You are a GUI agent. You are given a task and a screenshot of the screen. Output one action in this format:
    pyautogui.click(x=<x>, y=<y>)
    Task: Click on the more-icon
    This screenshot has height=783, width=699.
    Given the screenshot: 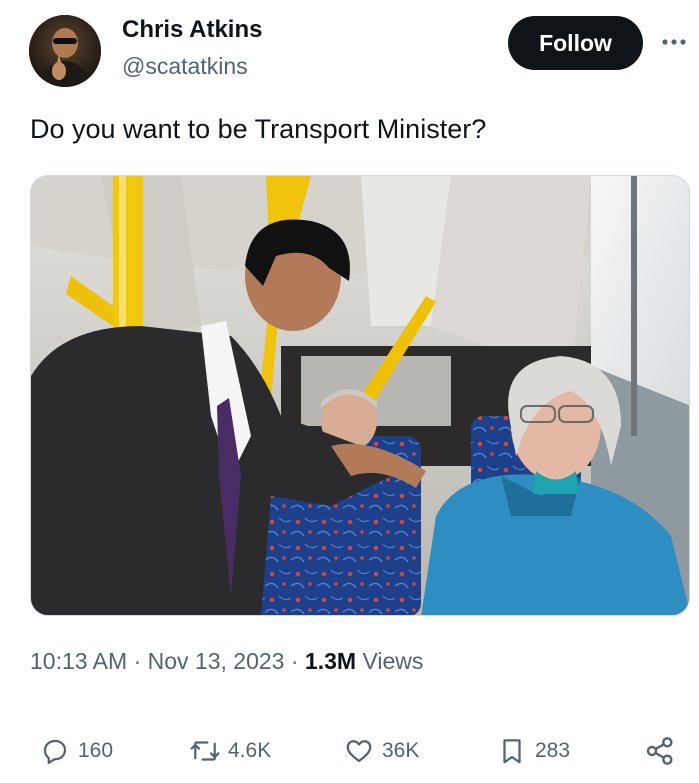 What is the action you would take?
    pyautogui.click(x=674, y=42)
    